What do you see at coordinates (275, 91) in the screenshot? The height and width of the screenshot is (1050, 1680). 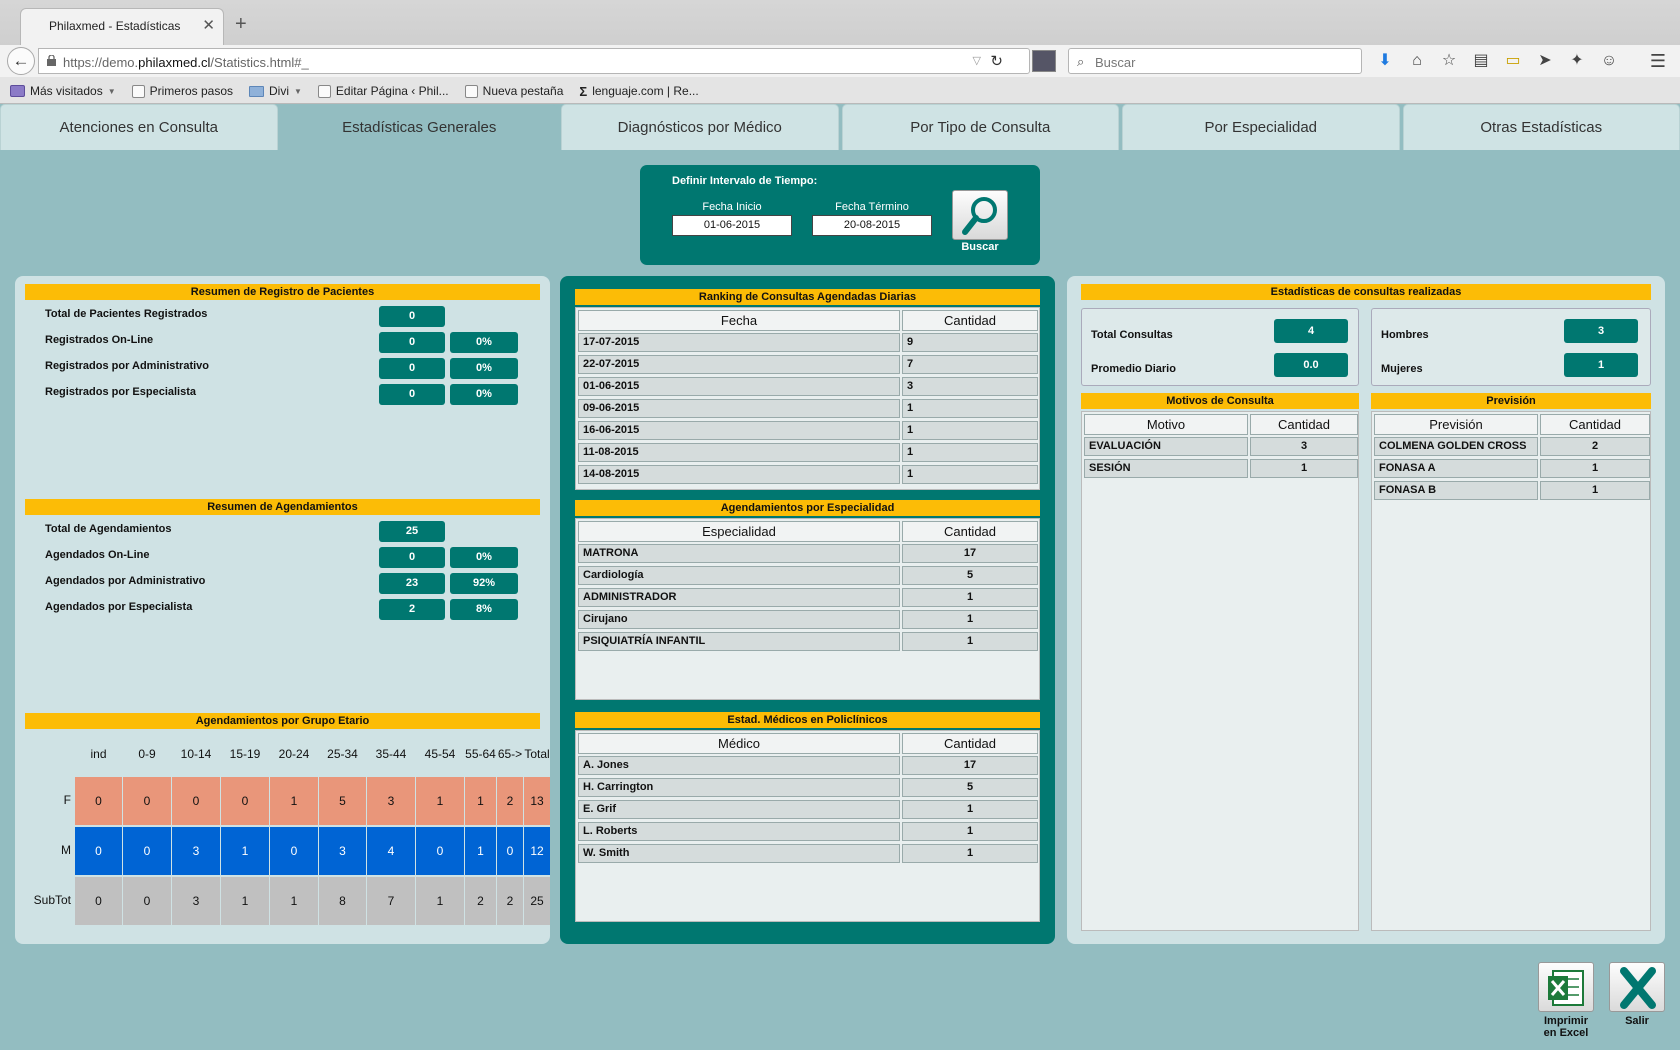 I see `bookmark-item: Divi ▼` at bounding box center [275, 91].